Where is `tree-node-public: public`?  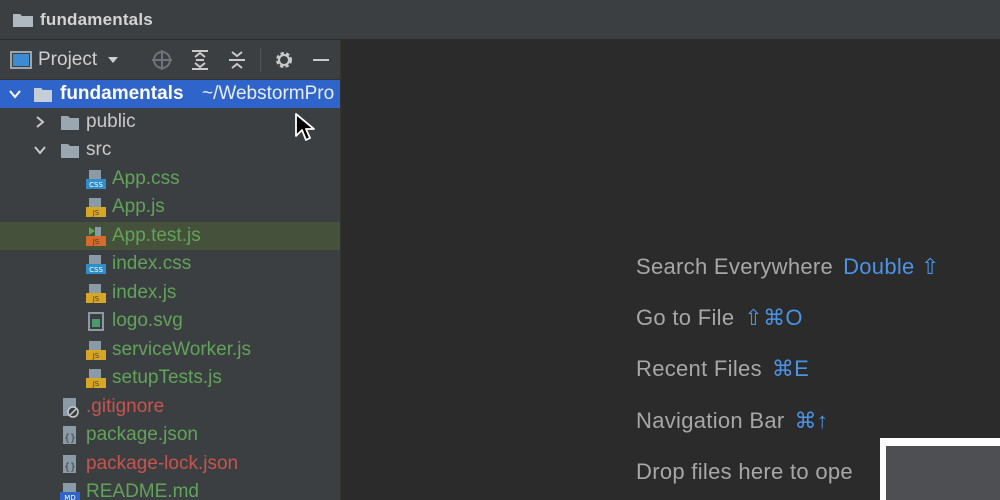
tree-node-public: public is located at coordinates (170, 122).